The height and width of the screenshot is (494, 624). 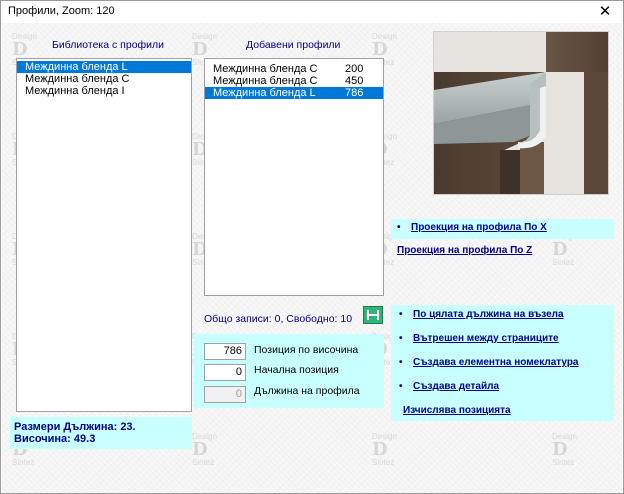 I want to click on list-item: Междинна бленда I, so click(x=104, y=91).